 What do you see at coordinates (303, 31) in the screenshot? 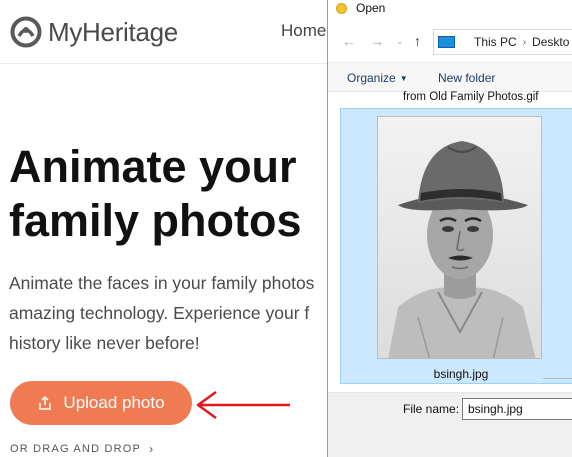
I see `nav-home-link: Home` at bounding box center [303, 31].